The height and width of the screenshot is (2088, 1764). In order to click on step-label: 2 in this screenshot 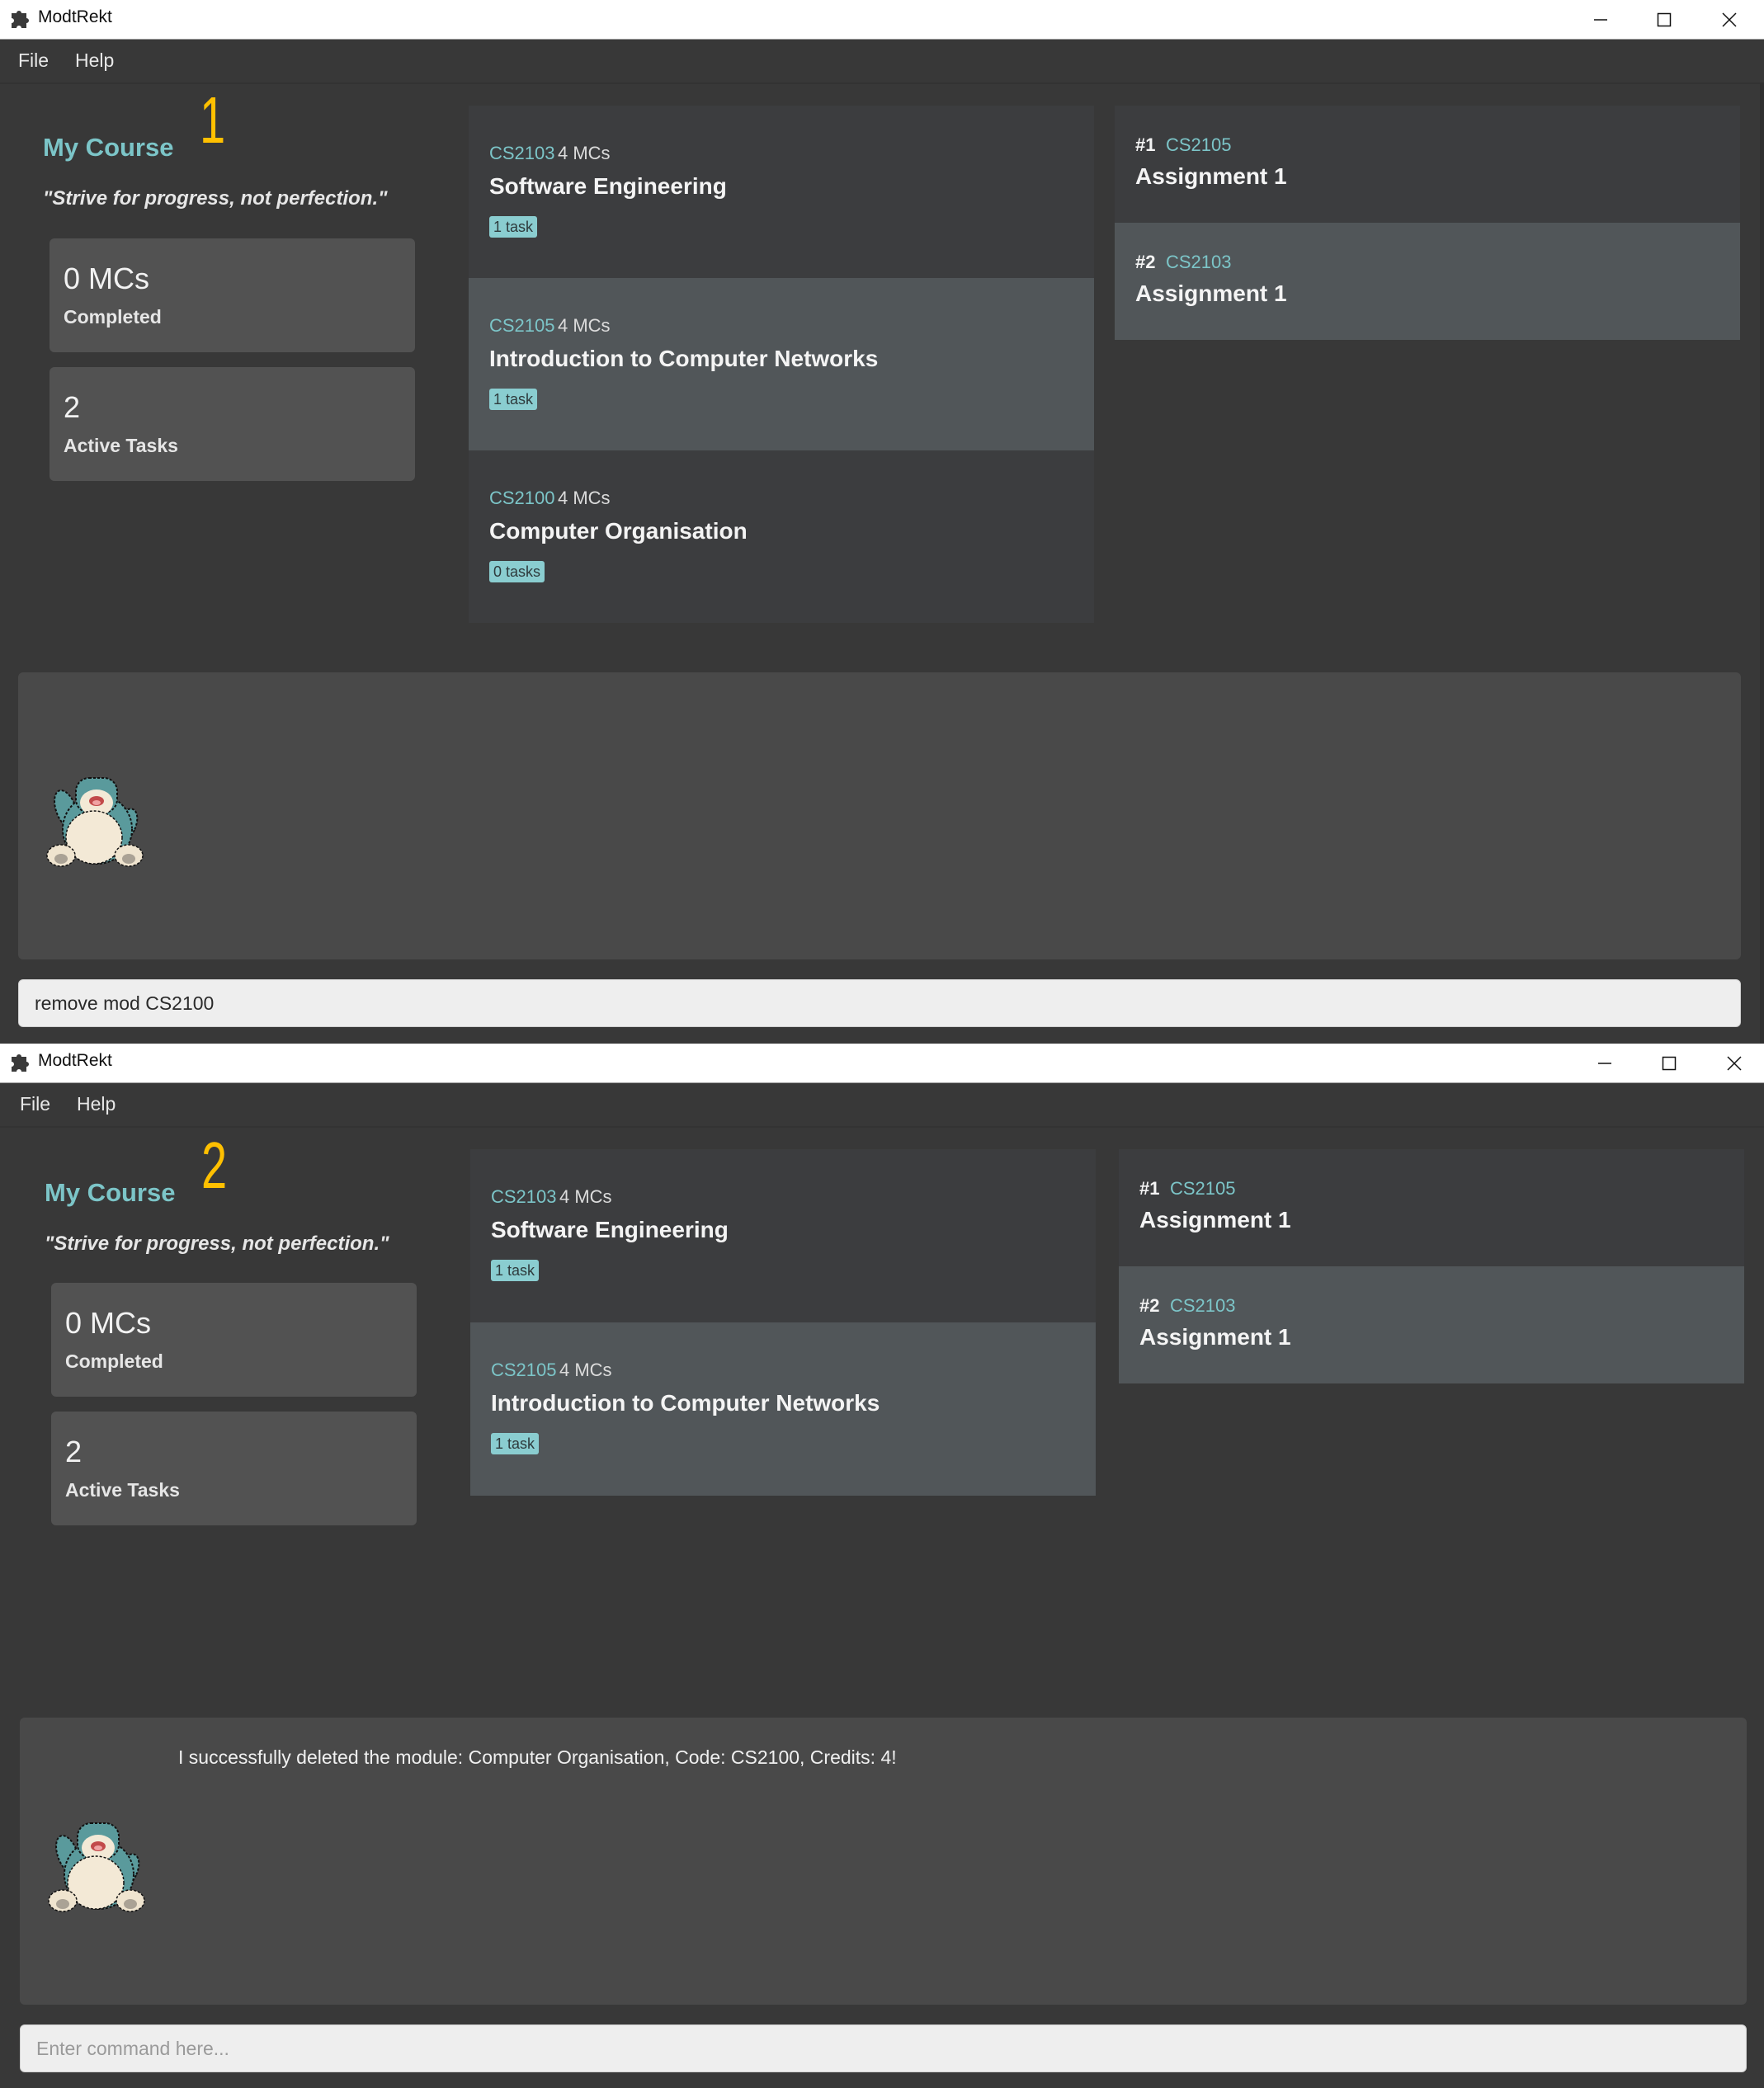, I will do `click(214, 1165)`.